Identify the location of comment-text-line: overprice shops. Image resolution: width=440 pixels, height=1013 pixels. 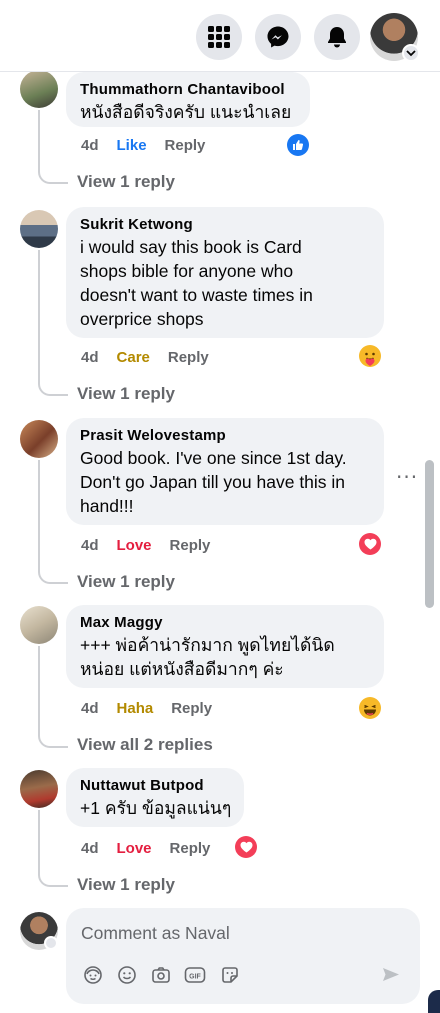
(142, 319).